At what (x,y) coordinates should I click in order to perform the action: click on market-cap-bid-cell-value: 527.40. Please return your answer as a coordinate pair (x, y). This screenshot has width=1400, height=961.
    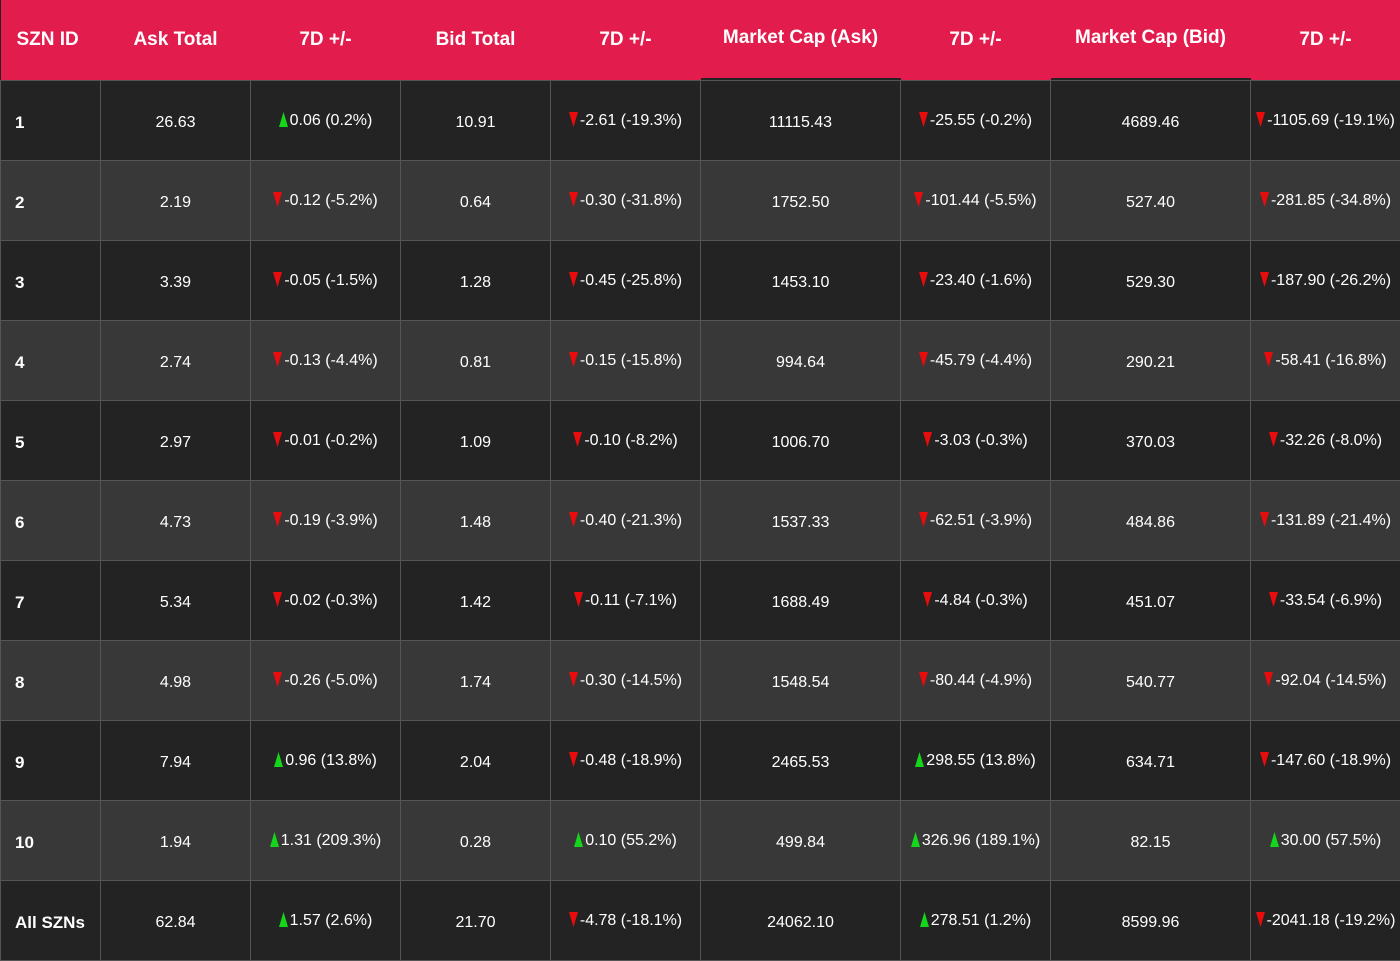
    Looking at the image, I should click on (1150, 202).